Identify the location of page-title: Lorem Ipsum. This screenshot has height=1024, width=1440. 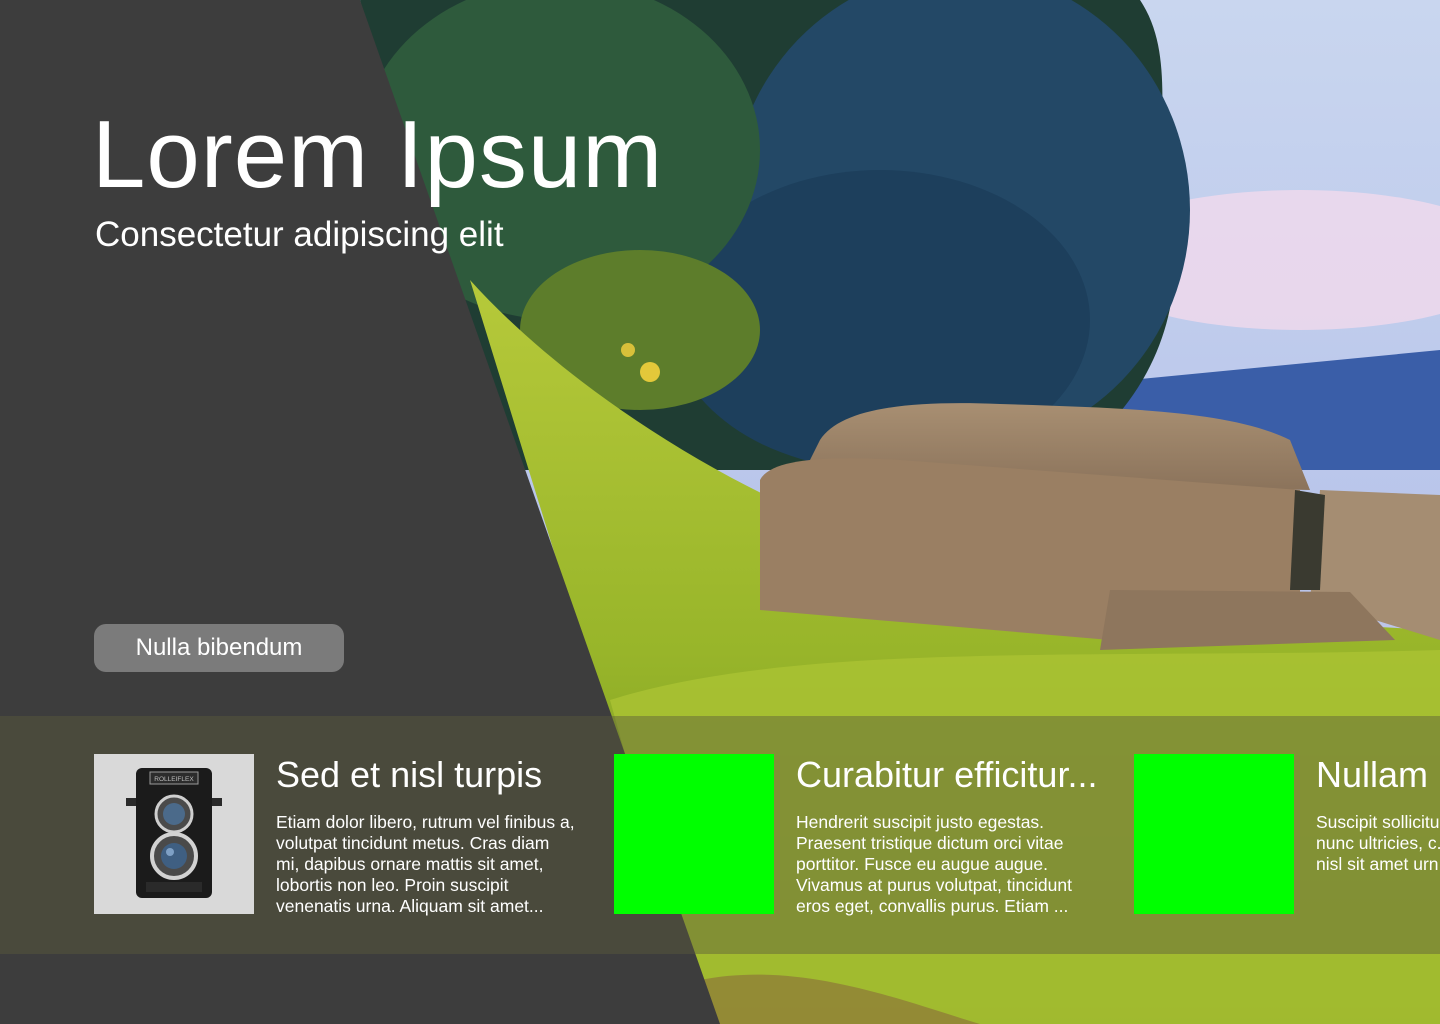
(378, 154).